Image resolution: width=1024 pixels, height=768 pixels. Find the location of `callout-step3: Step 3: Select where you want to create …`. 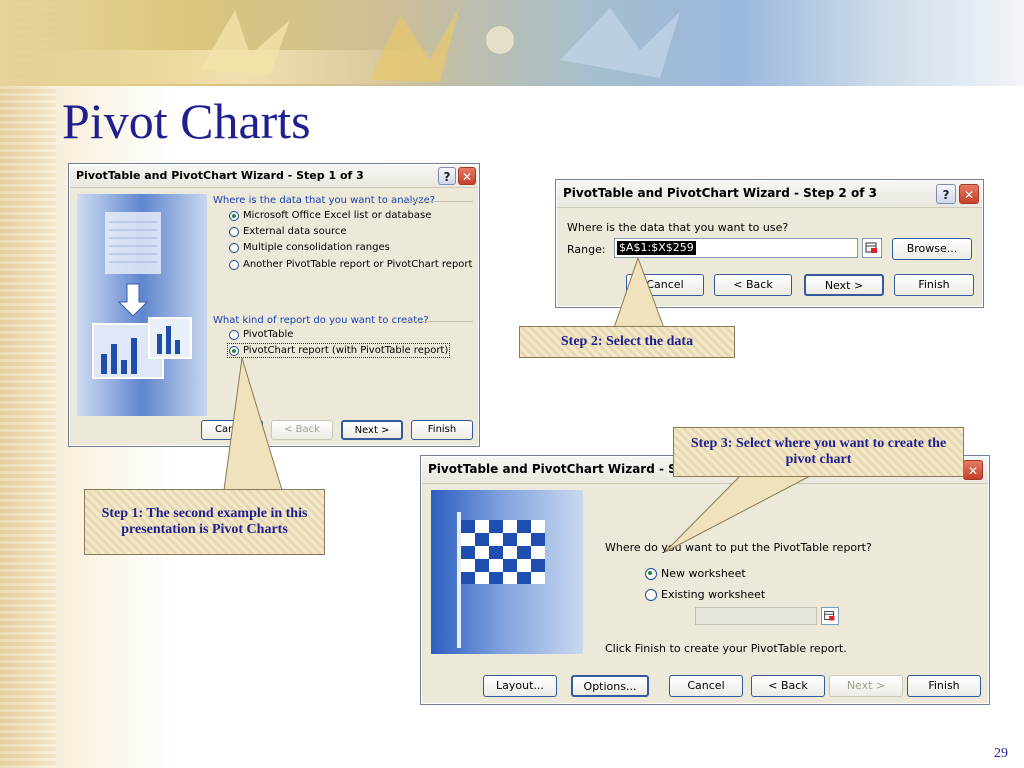

callout-step3: Step 3: Select where you want to create … is located at coordinates (818, 452).